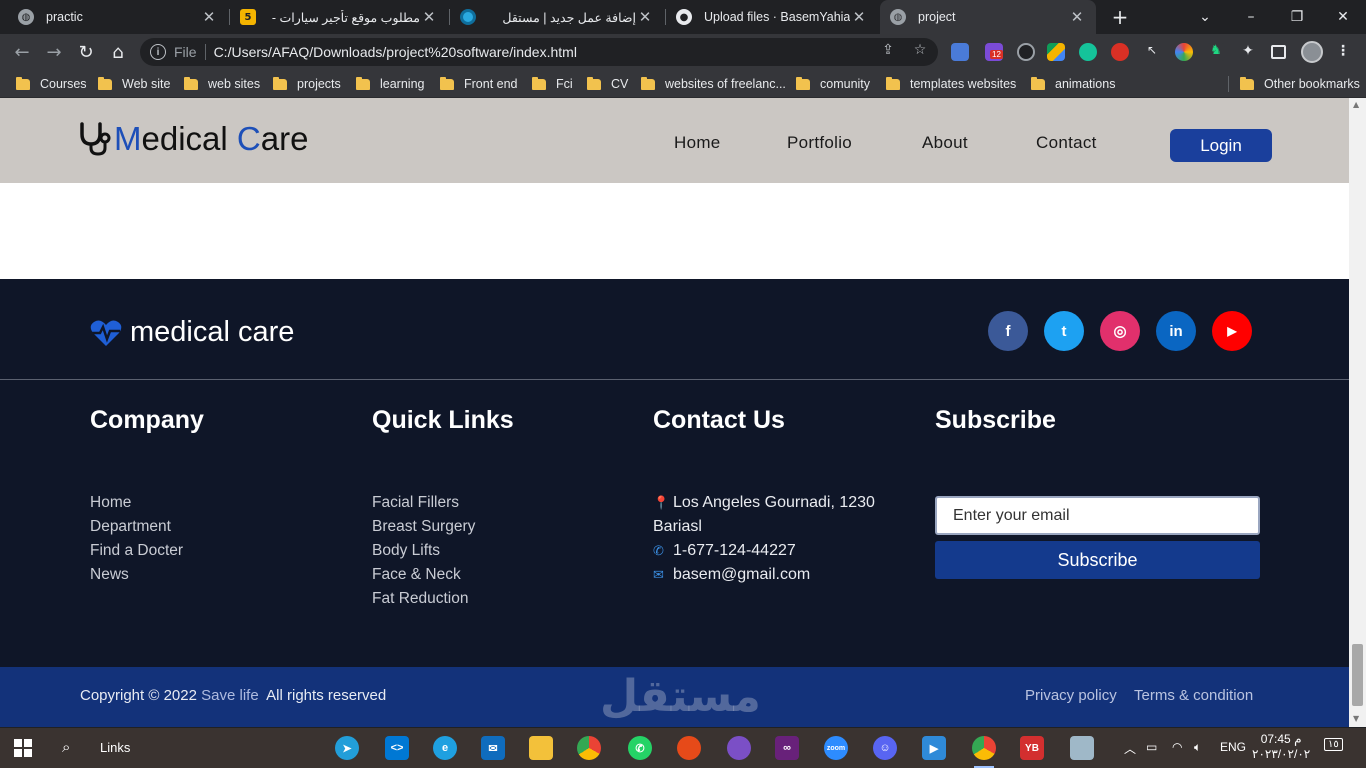 The height and width of the screenshot is (768, 1366). I want to click on tab-github: ● Upload files · BasemYahia402 ✕, so click(772, 17).